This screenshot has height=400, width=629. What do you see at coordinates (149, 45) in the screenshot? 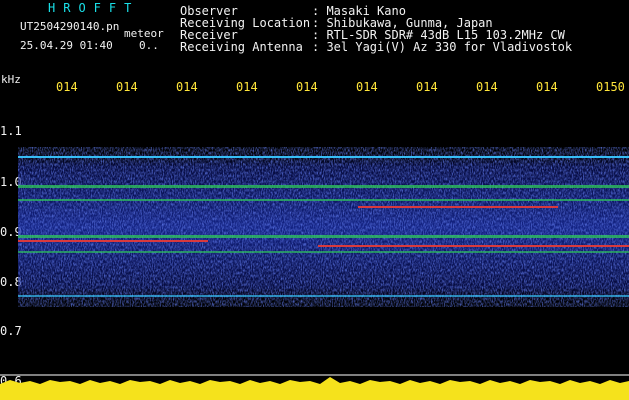
I see `status-indicator: 0..` at bounding box center [149, 45].